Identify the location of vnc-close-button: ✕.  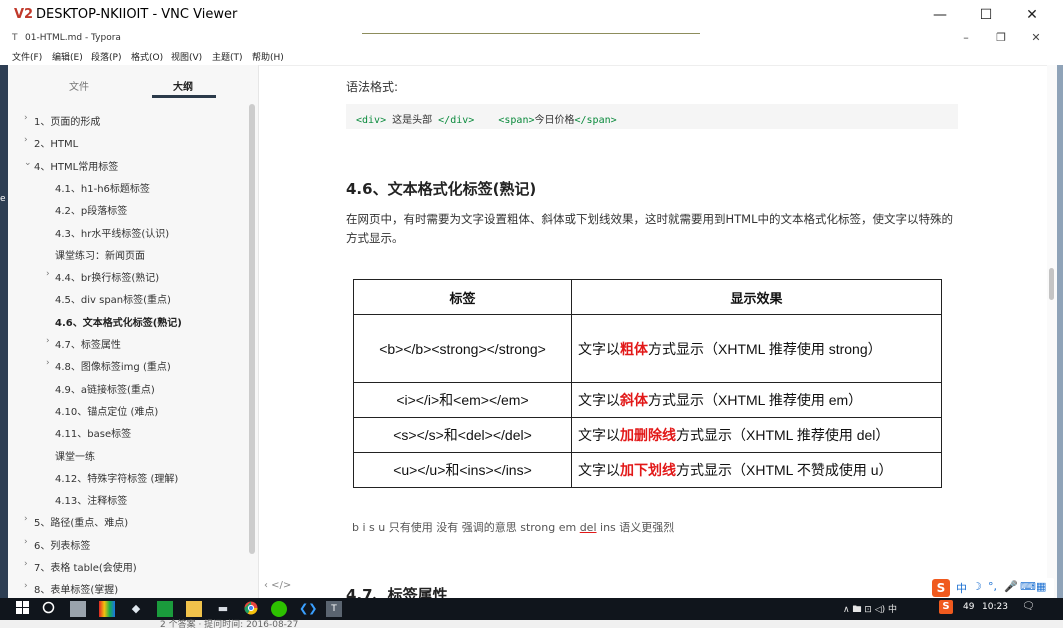
(1032, 15).